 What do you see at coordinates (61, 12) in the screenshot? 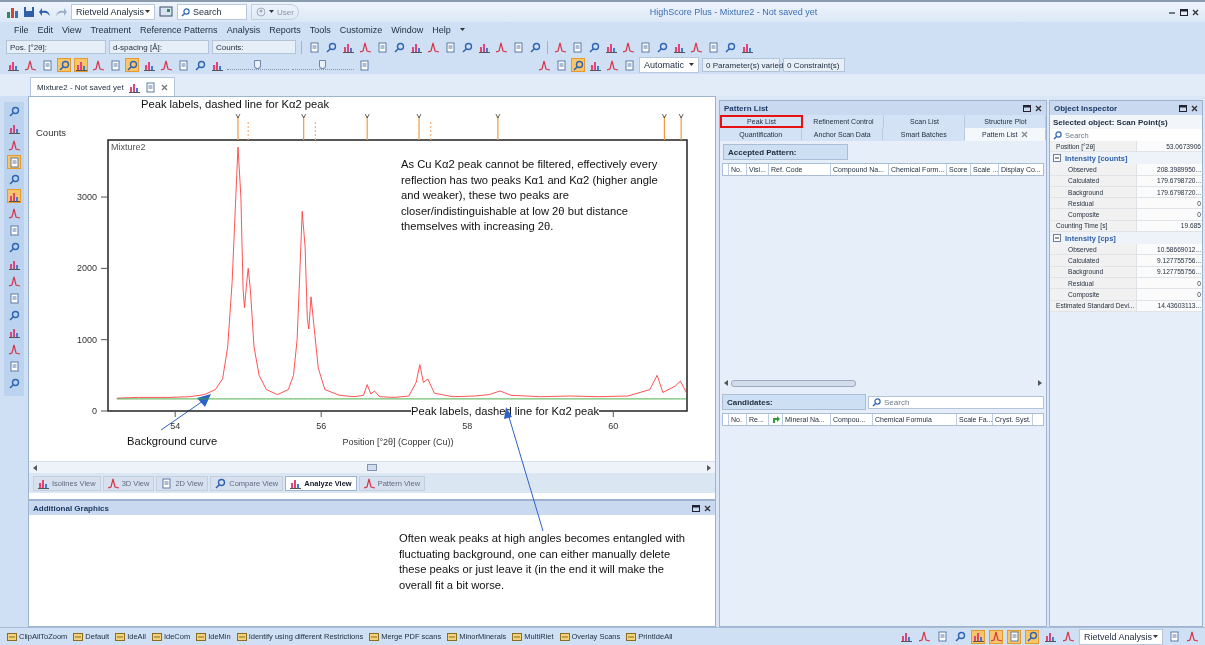
I see `redo-icon` at bounding box center [61, 12].